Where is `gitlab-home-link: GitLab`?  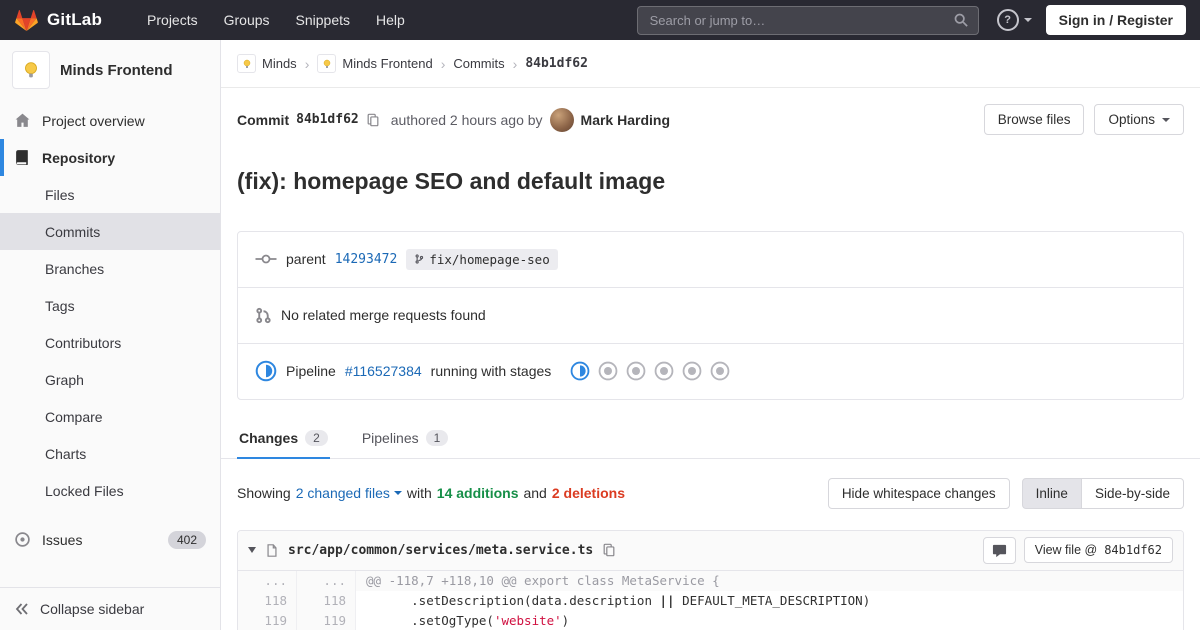 gitlab-home-link: GitLab is located at coordinates (58, 20).